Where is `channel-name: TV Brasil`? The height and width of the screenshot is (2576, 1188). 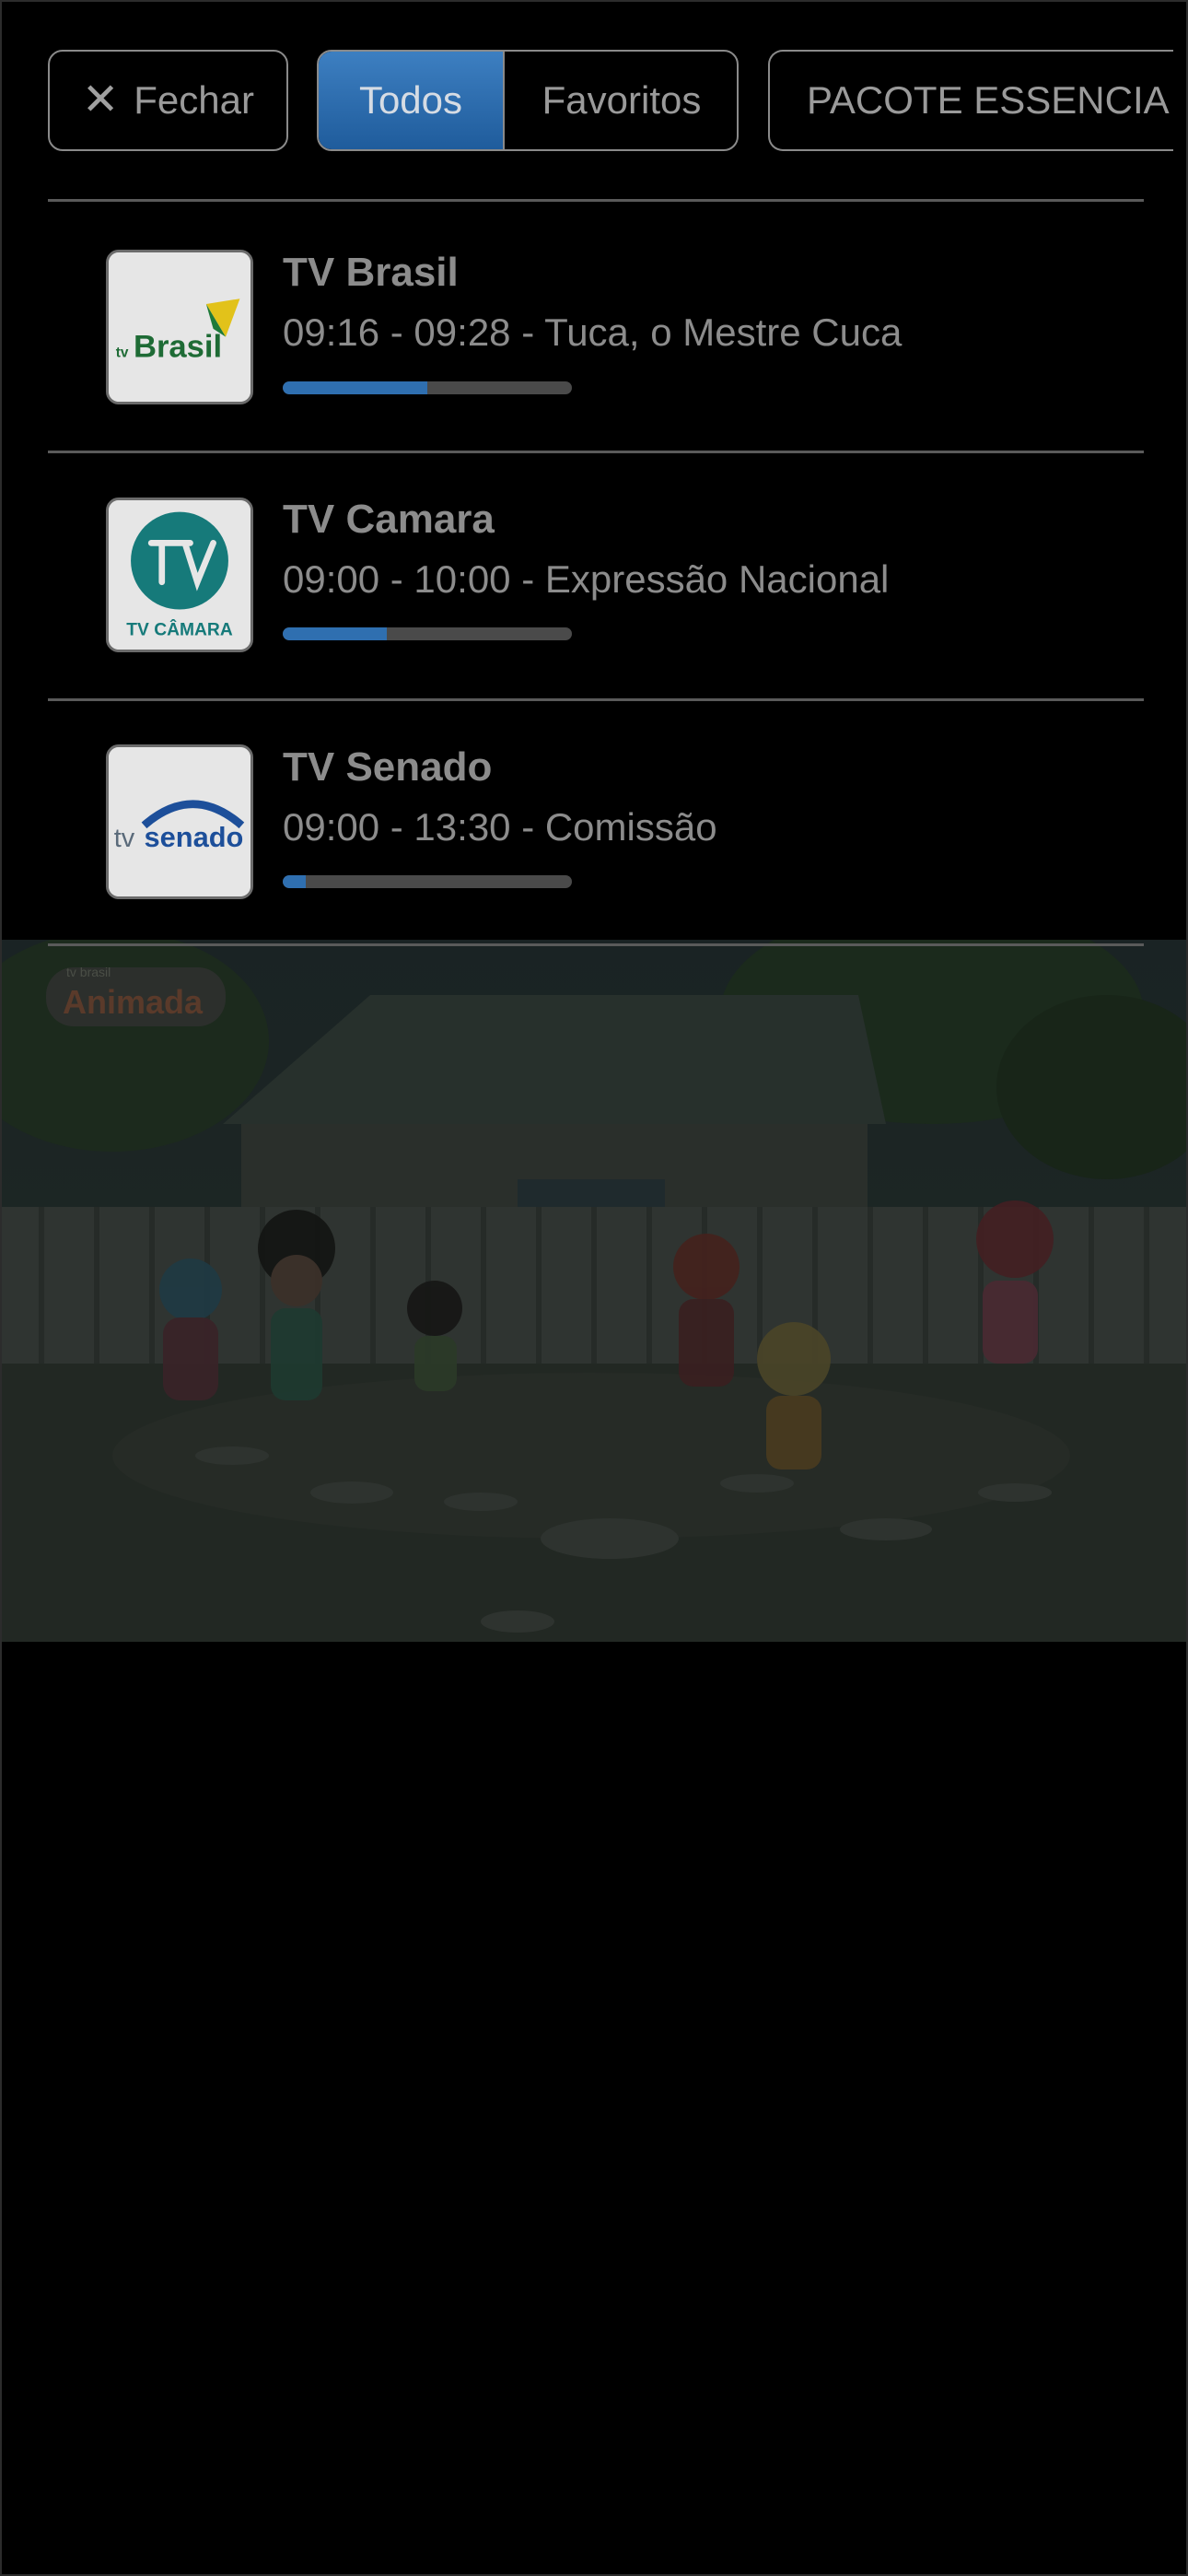
channel-name: TV Brasil is located at coordinates (371, 272).